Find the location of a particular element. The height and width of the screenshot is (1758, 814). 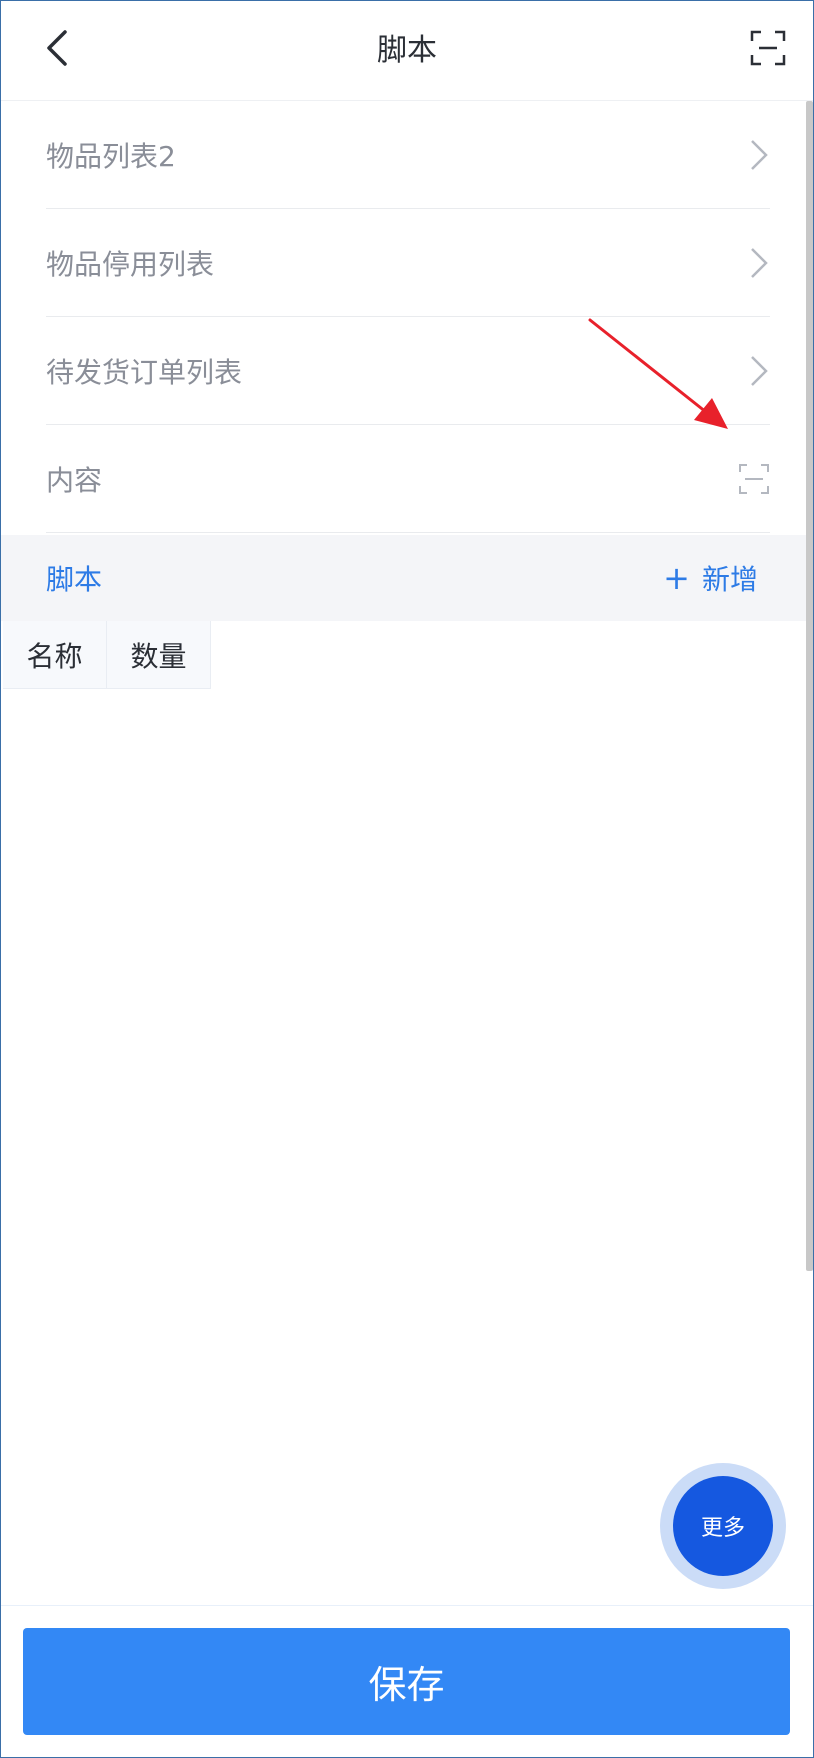

add-button-label: 新增 is located at coordinates (729, 579).